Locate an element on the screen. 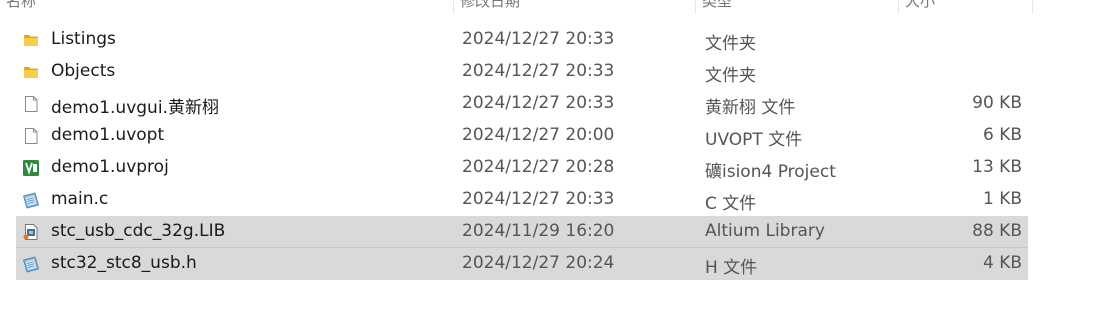 The height and width of the screenshot is (321, 1120). column-header: 名称 修改日期 类型 大小 is located at coordinates (560, 8).